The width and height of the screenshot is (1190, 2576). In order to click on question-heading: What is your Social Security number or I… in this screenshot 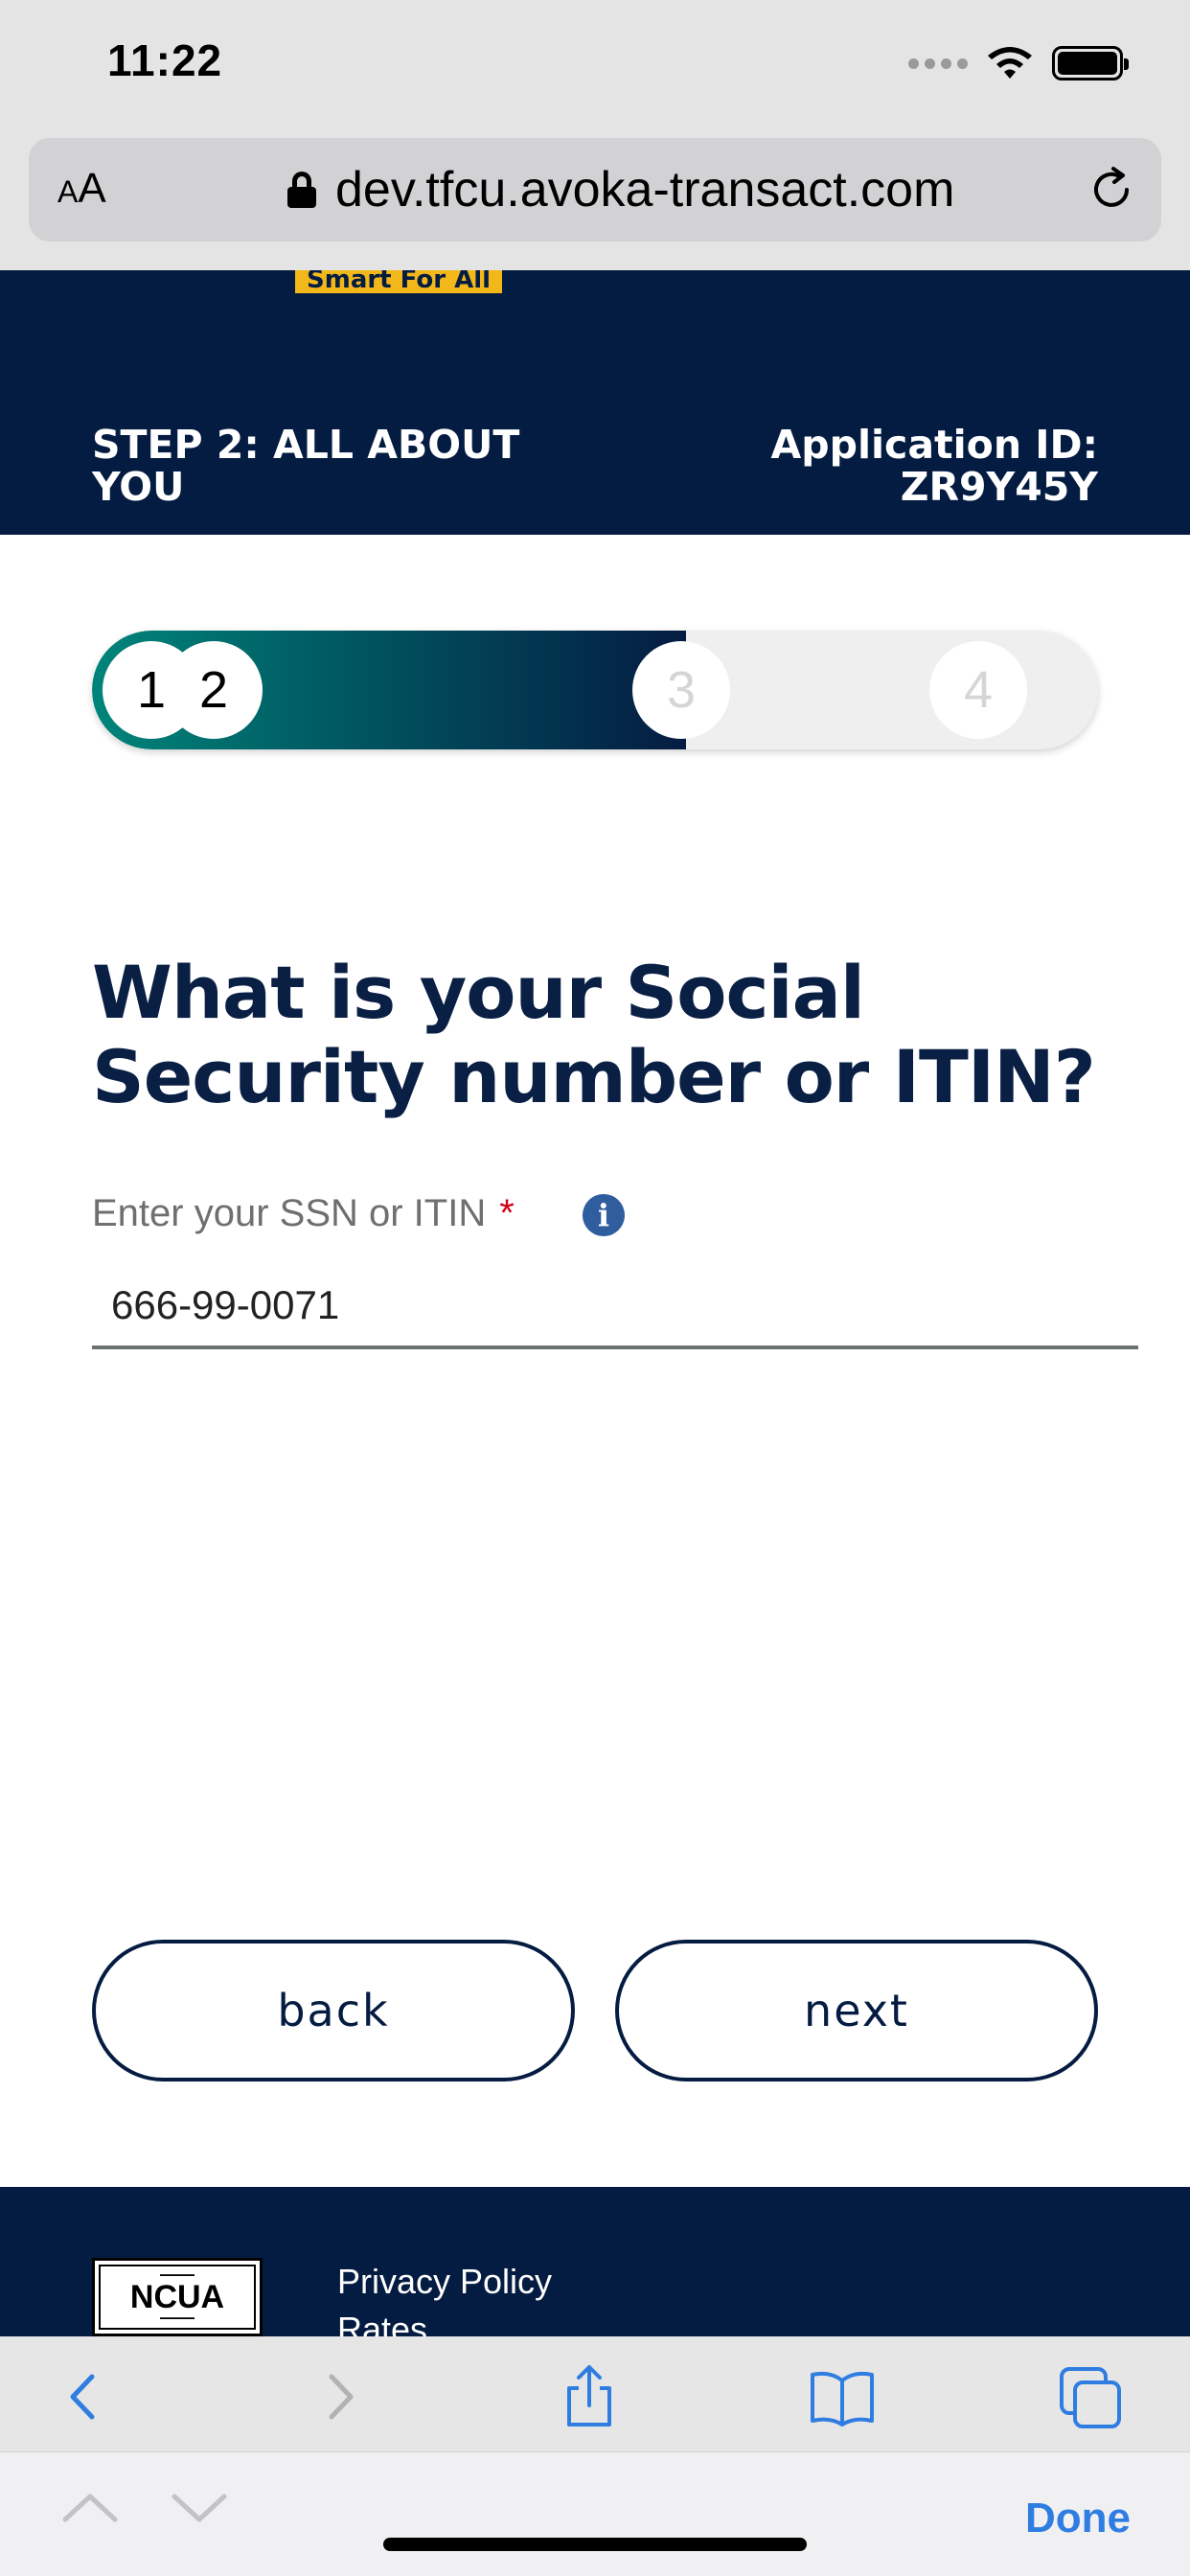, I will do `click(594, 1034)`.